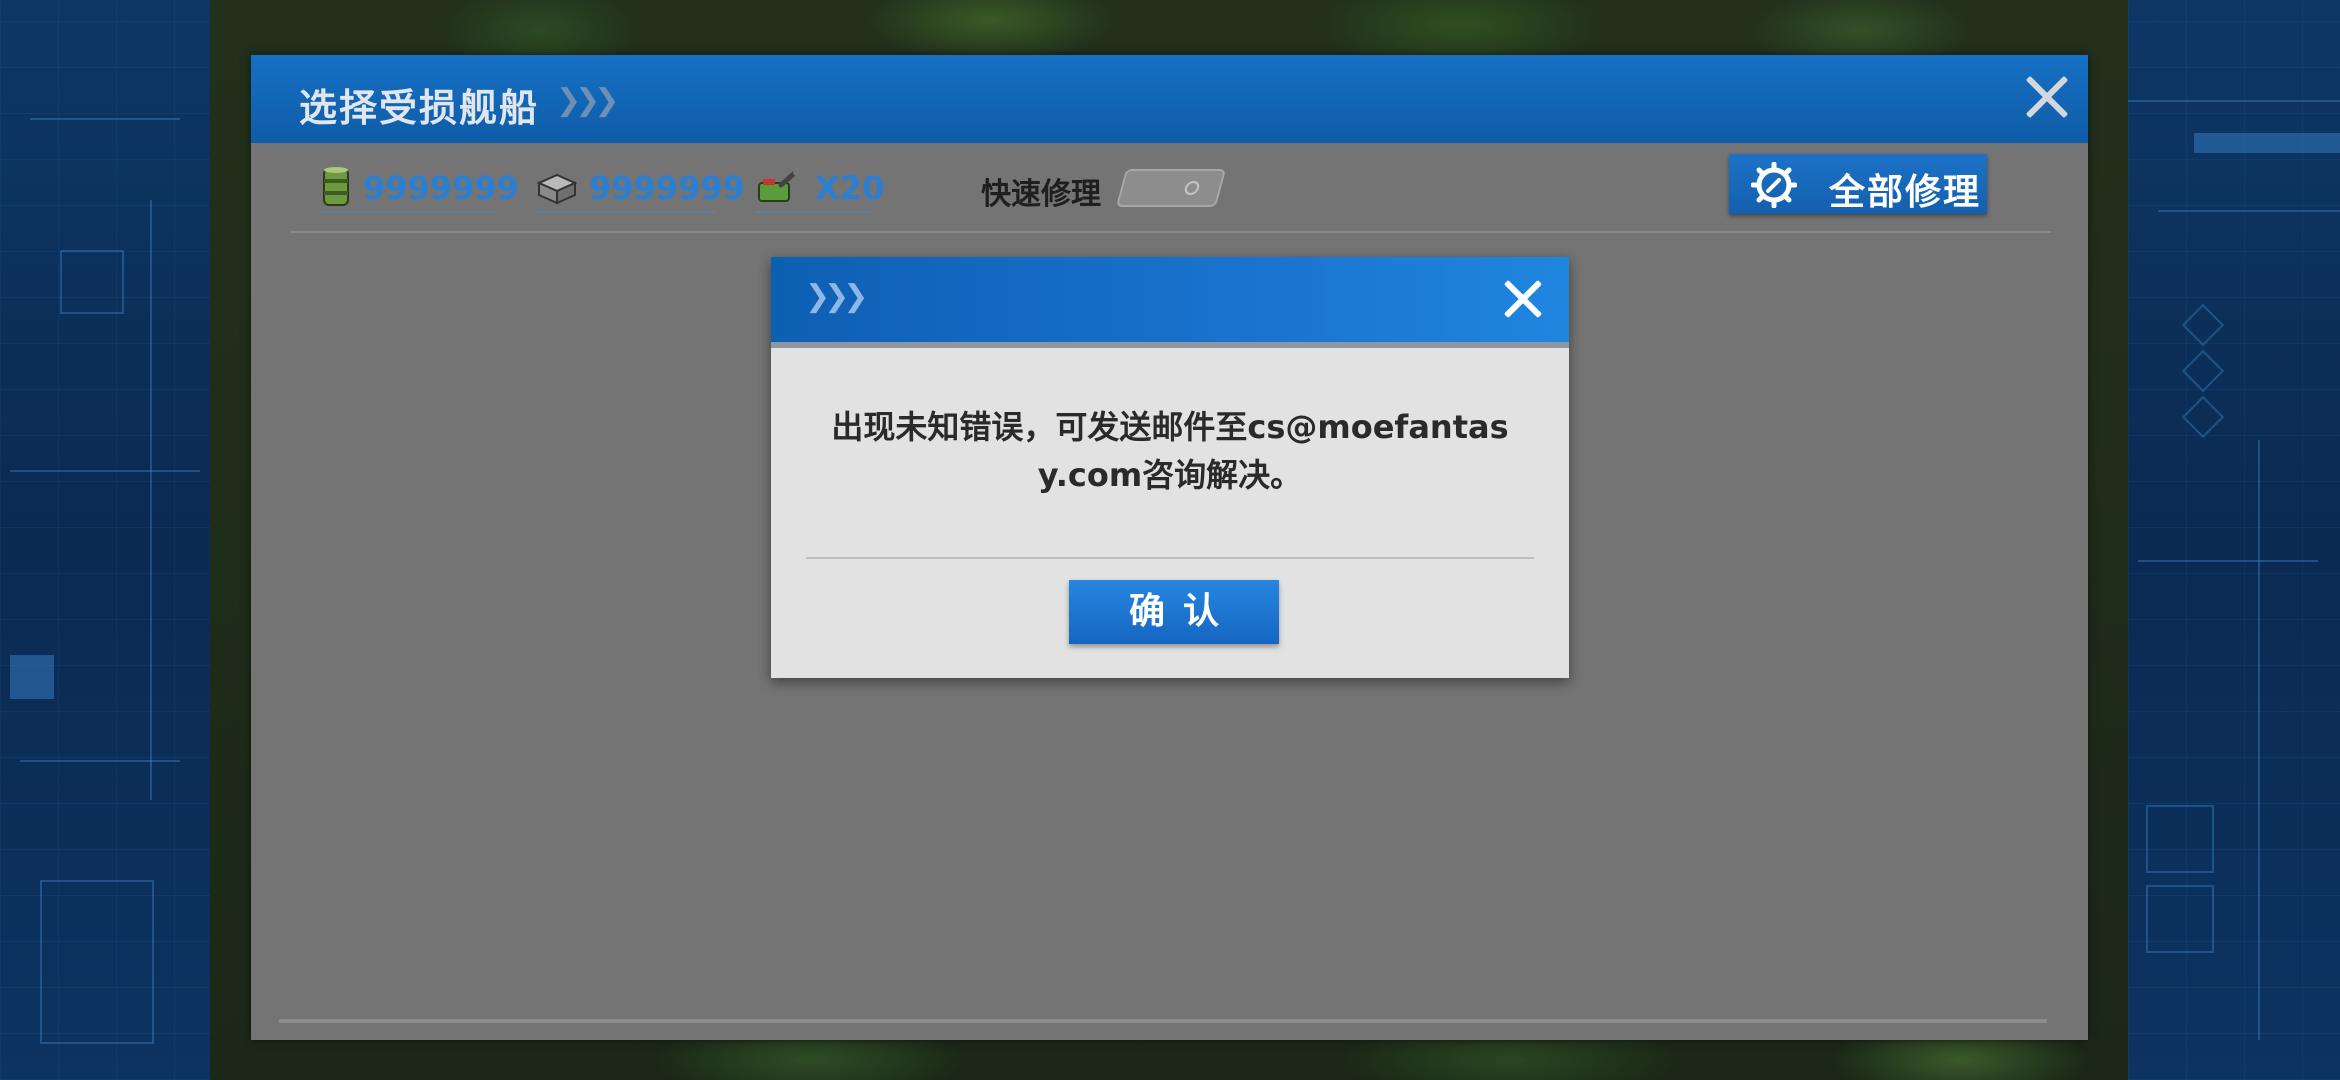 Image resolution: width=2340 pixels, height=1080 pixels. I want to click on panel-title: 选择受损舰船, so click(419, 108).